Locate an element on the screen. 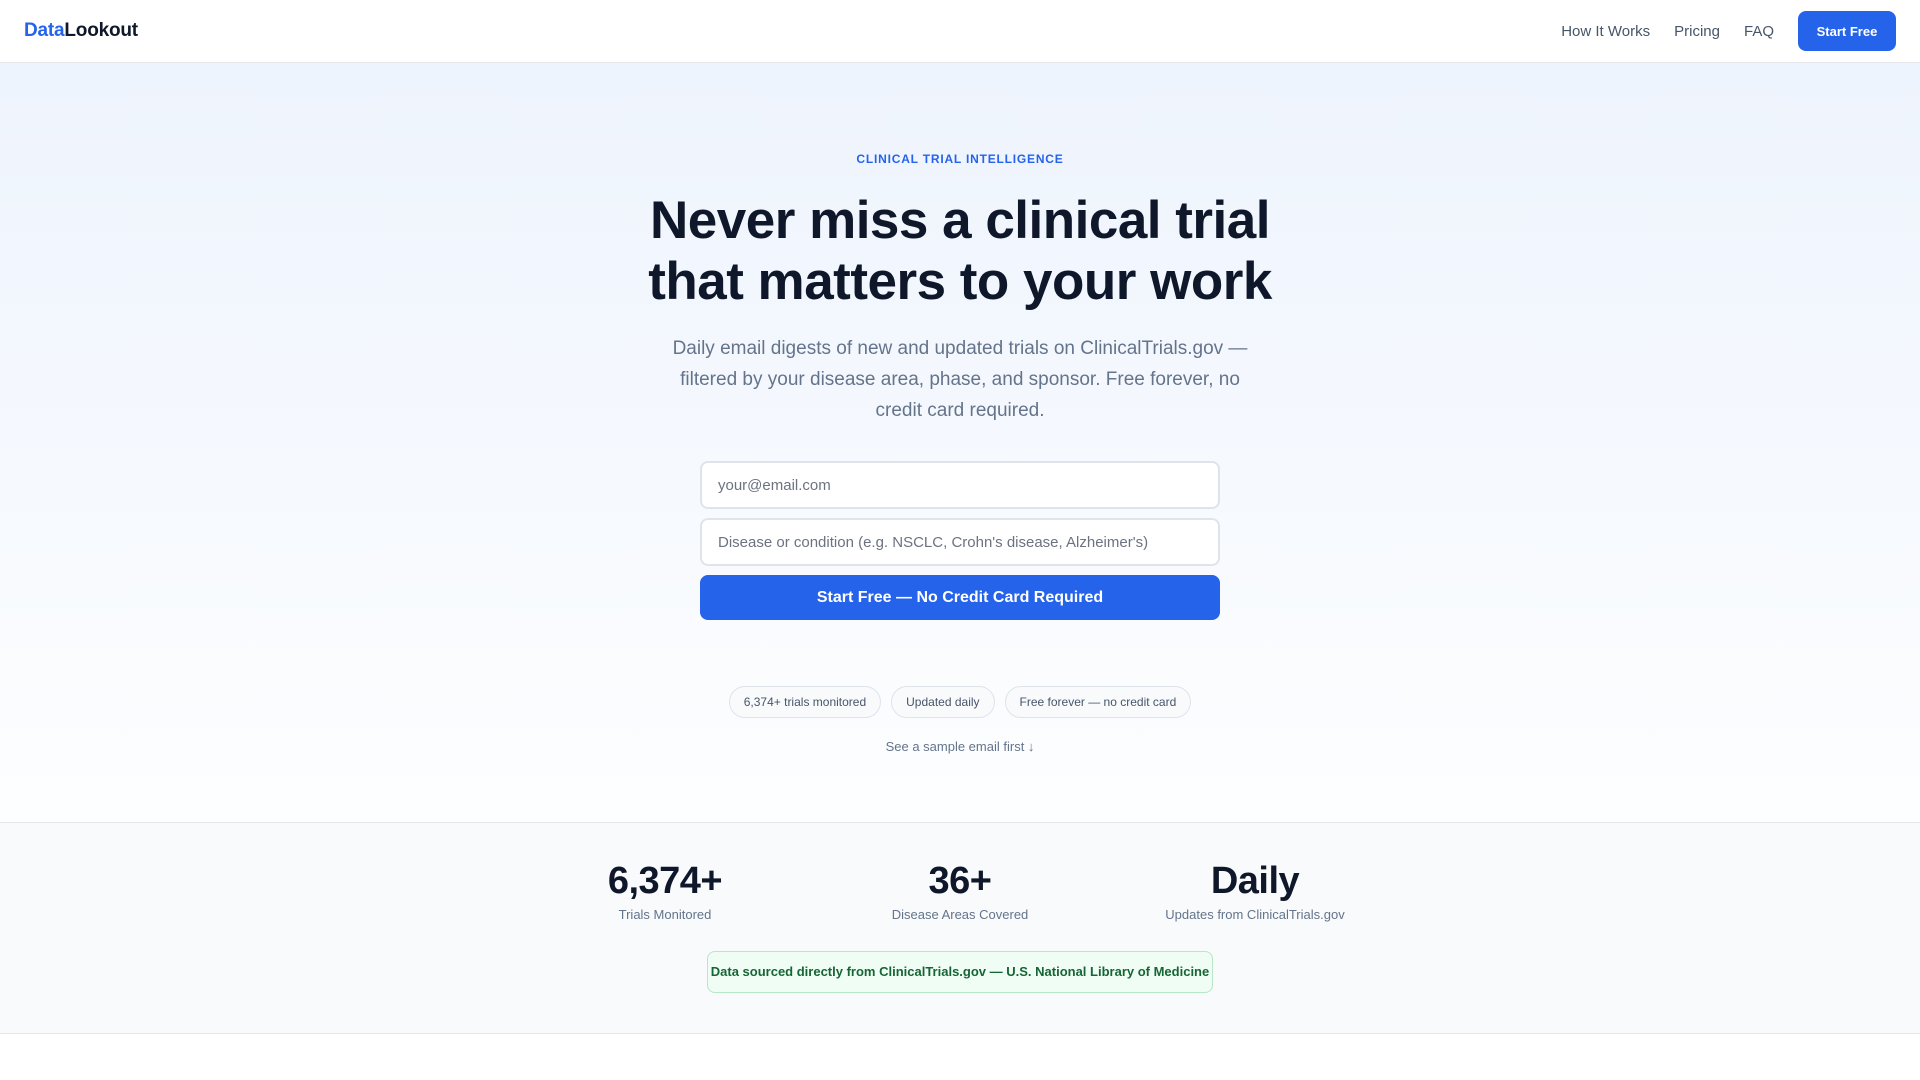 This screenshot has width=1920, height=1080. site-logo: DataLookout is located at coordinates (81, 31).